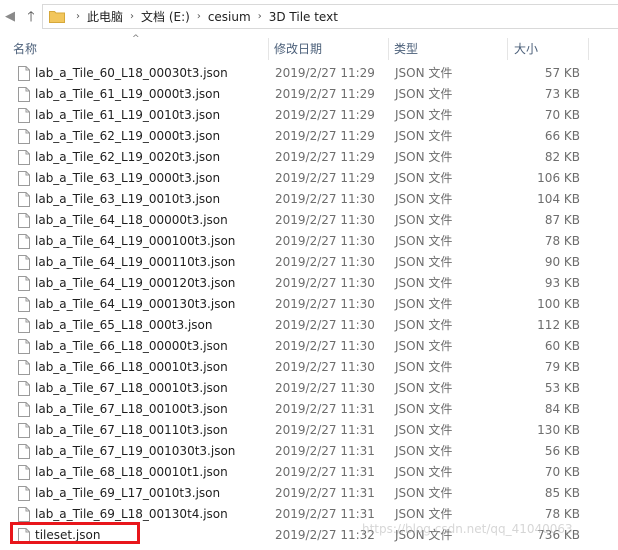 The height and width of the screenshot is (550, 618). What do you see at coordinates (131, 220) in the screenshot?
I see `file-name: lab_a_Tile_64_L18_00000t3.json` at bounding box center [131, 220].